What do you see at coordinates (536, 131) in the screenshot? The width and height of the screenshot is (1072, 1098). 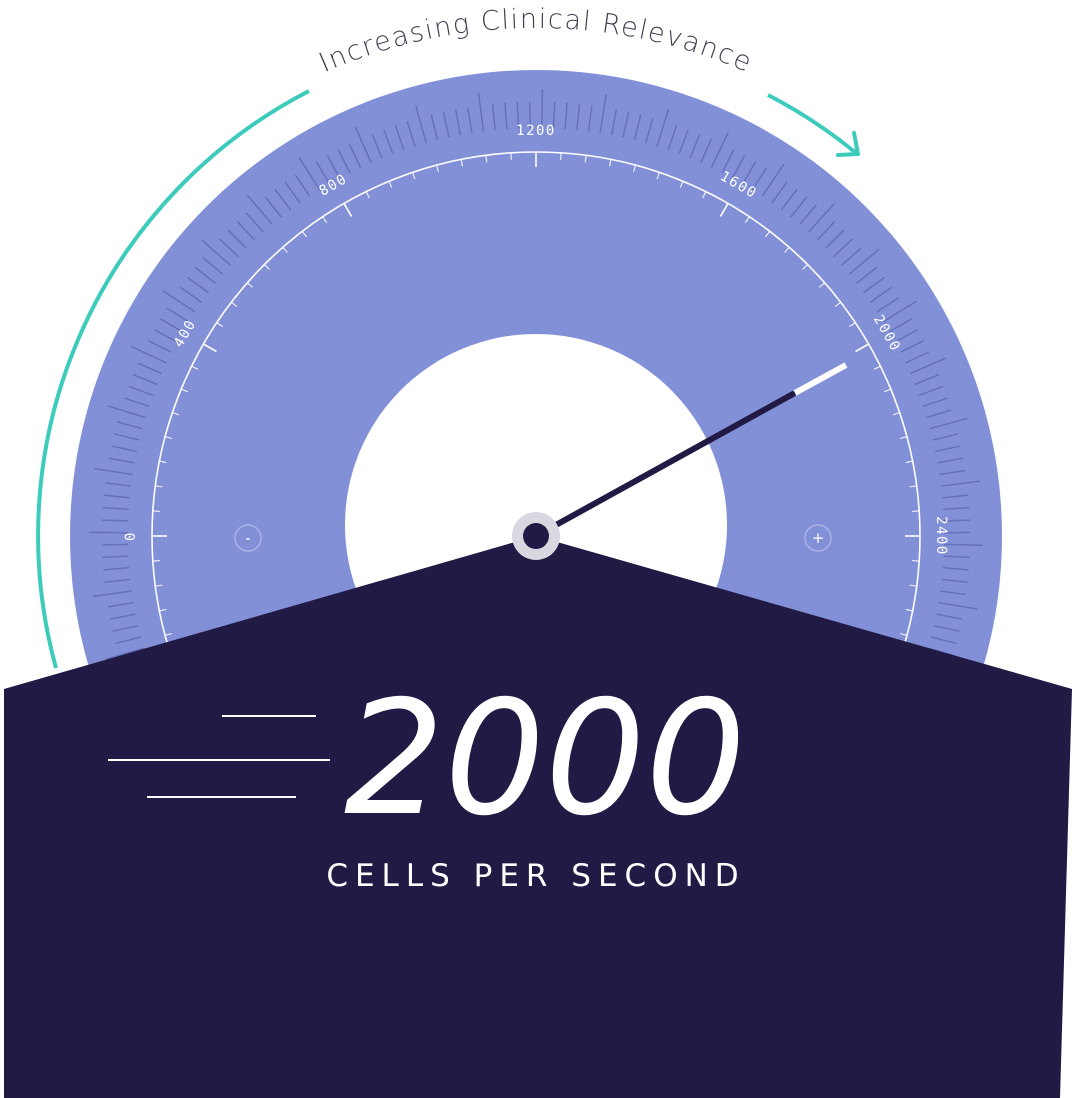 I see `tick-label-1200: 1200` at bounding box center [536, 131].